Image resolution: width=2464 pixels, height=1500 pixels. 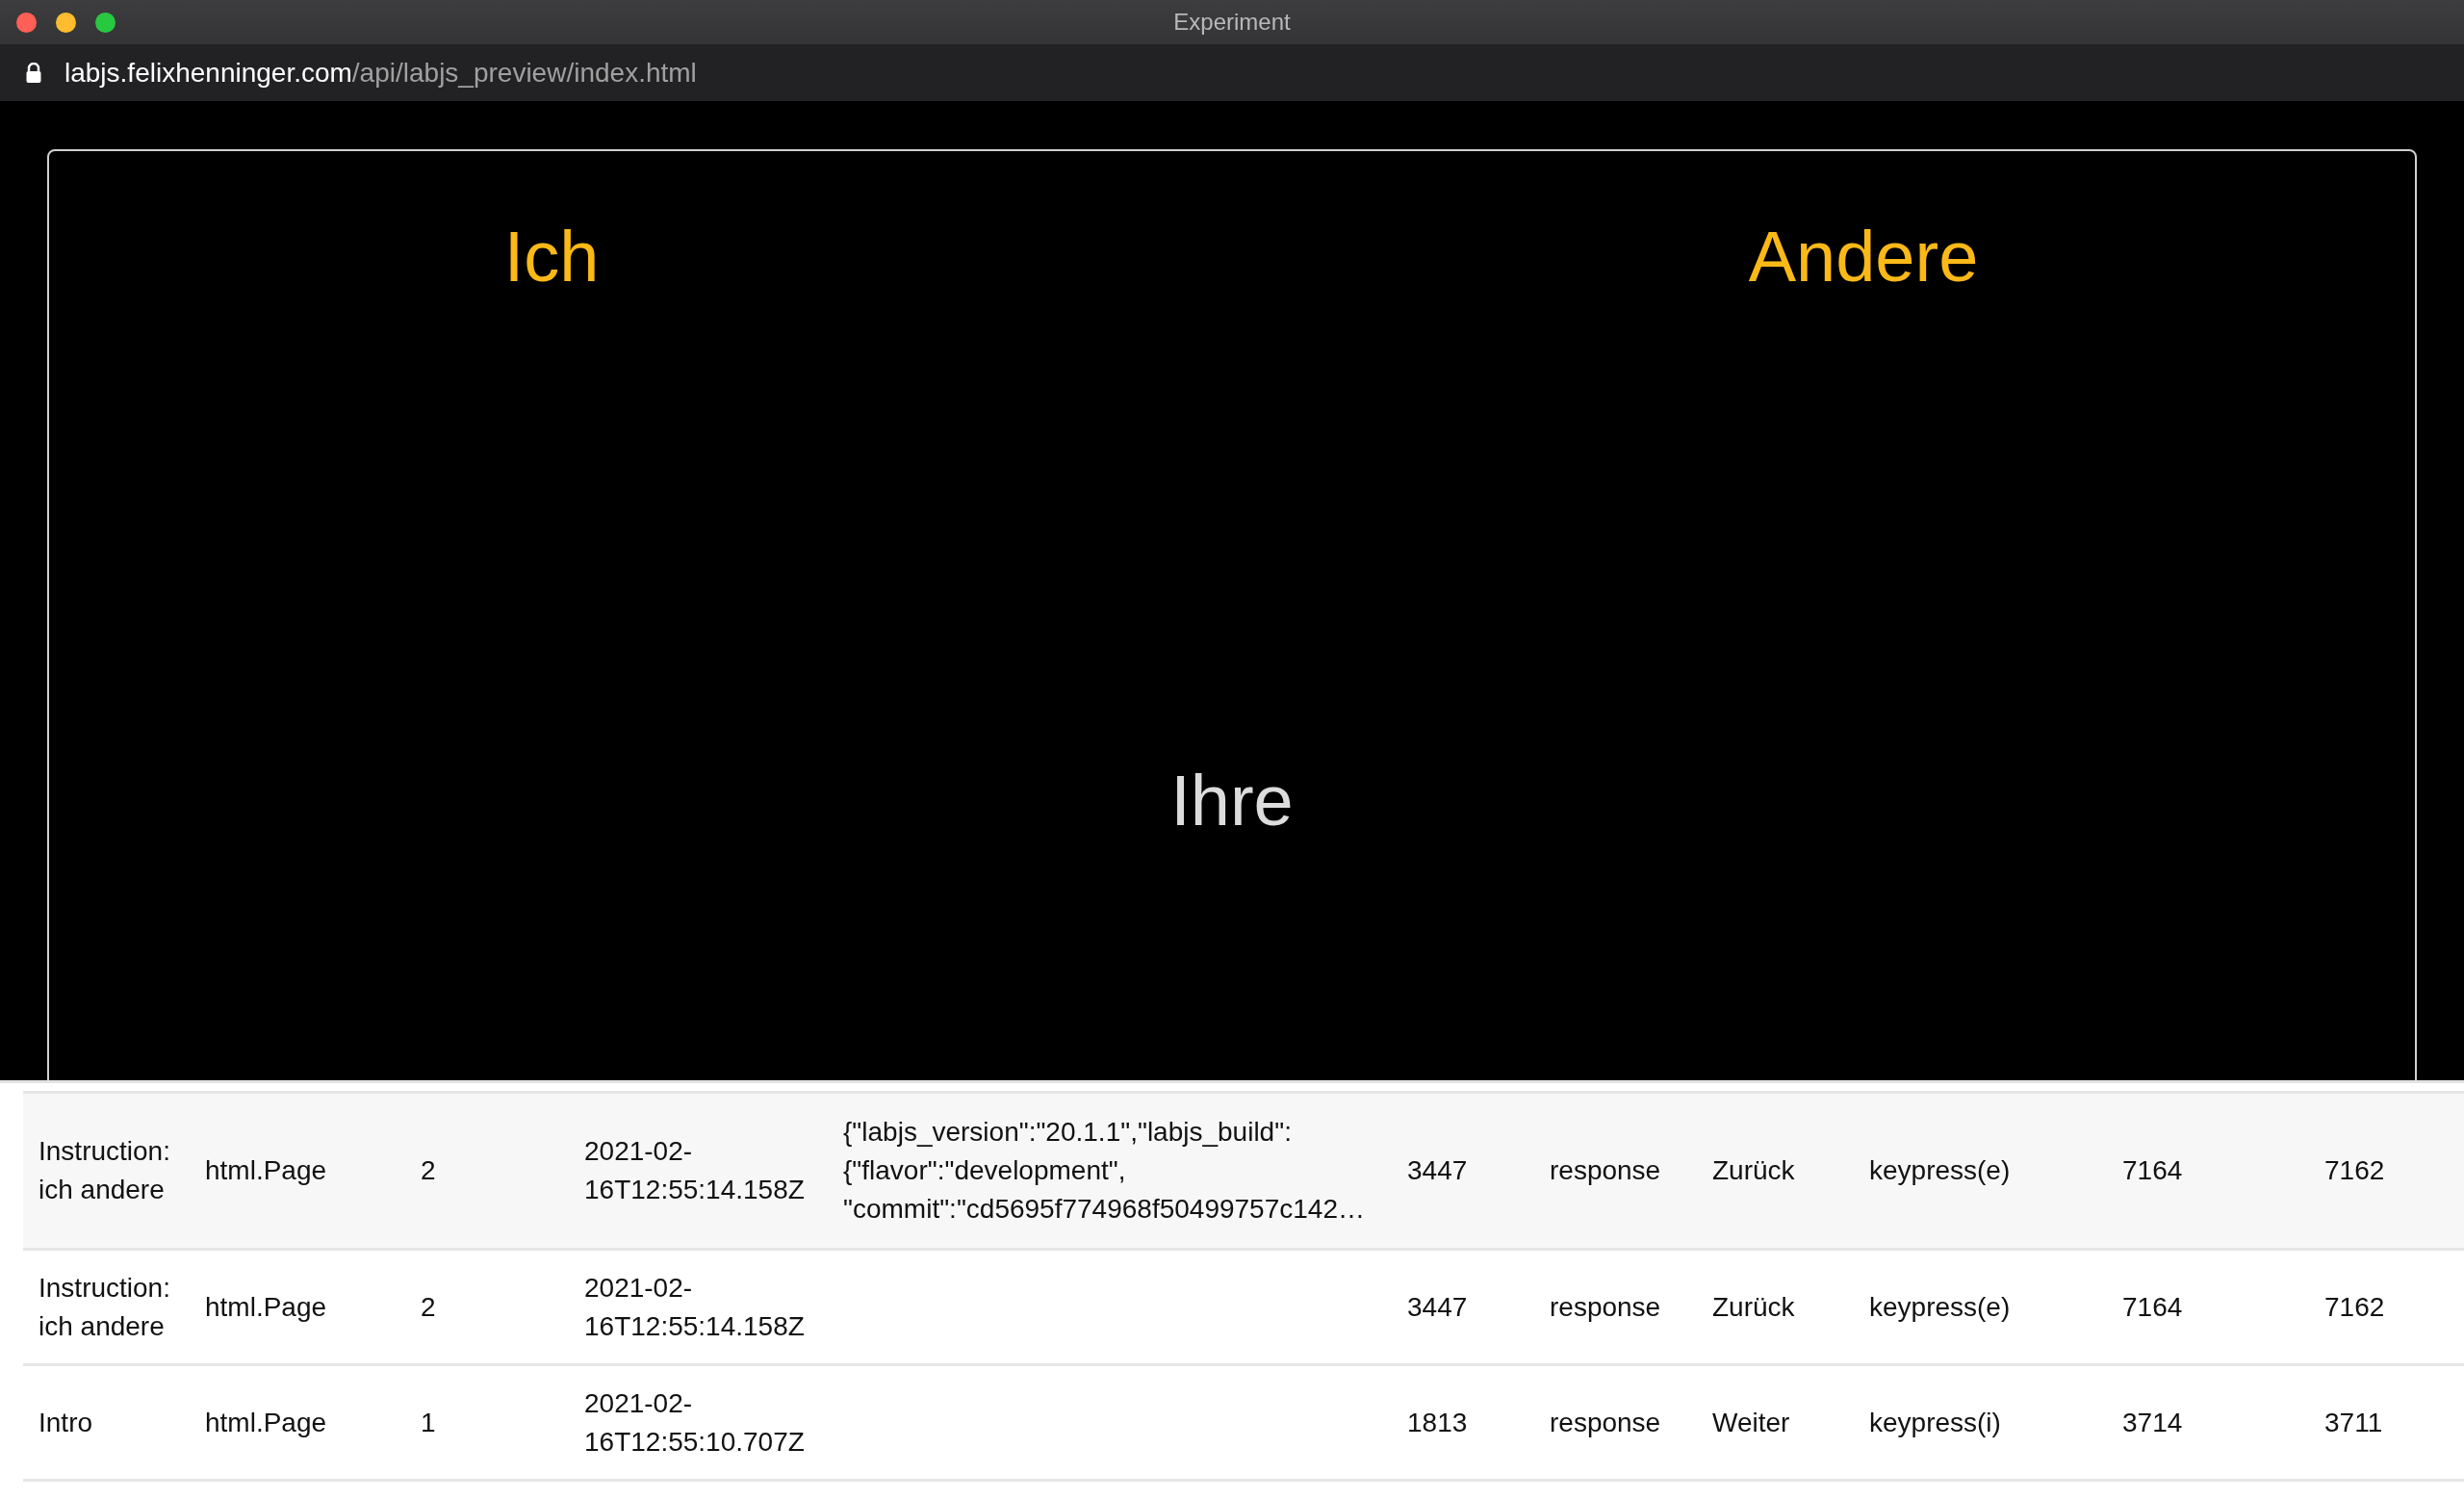 I want to click on table-cell-text: Intro, so click(x=65, y=1422).